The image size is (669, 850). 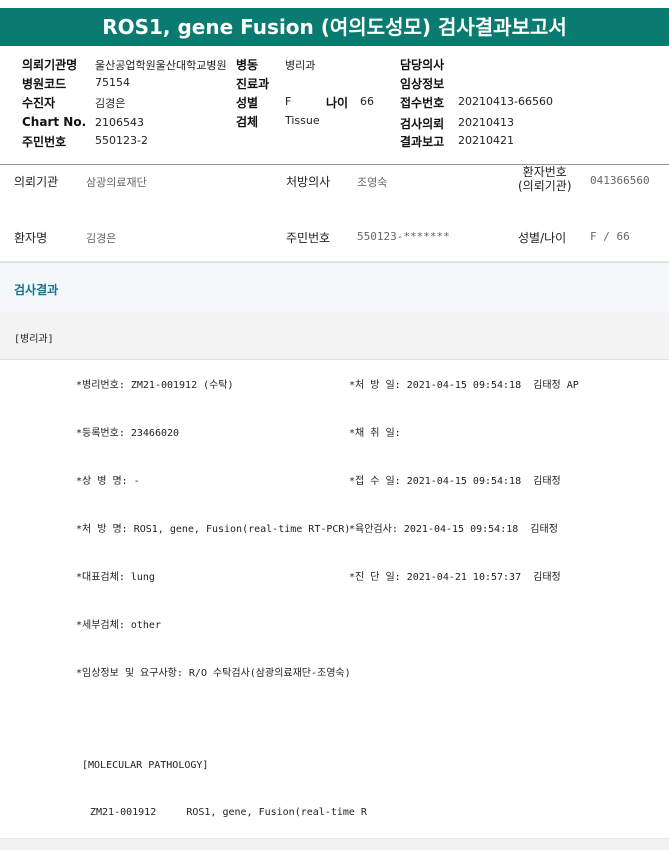 What do you see at coordinates (36, 290) in the screenshot?
I see `results-section-title: 검사결과` at bounding box center [36, 290].